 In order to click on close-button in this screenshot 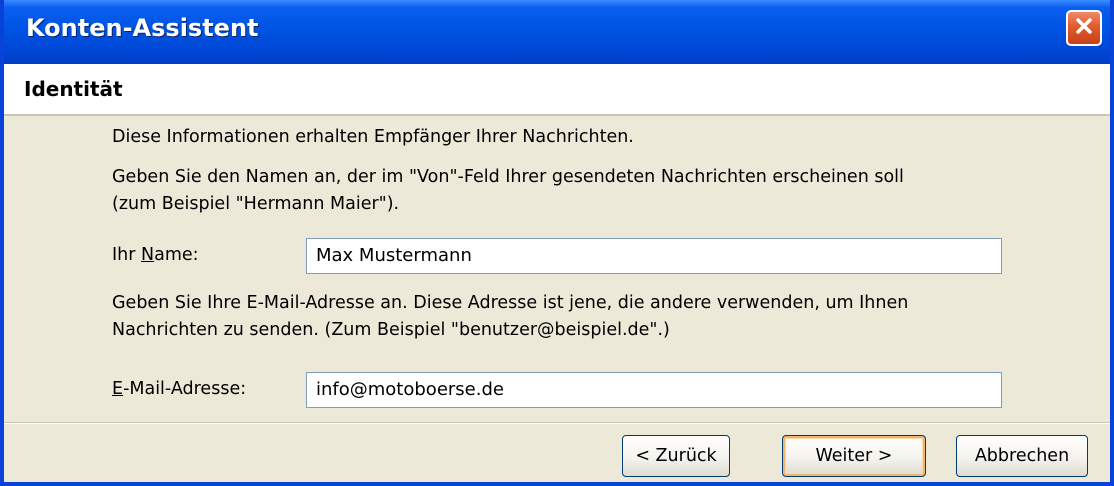, I will do `click(1084, 28)`.